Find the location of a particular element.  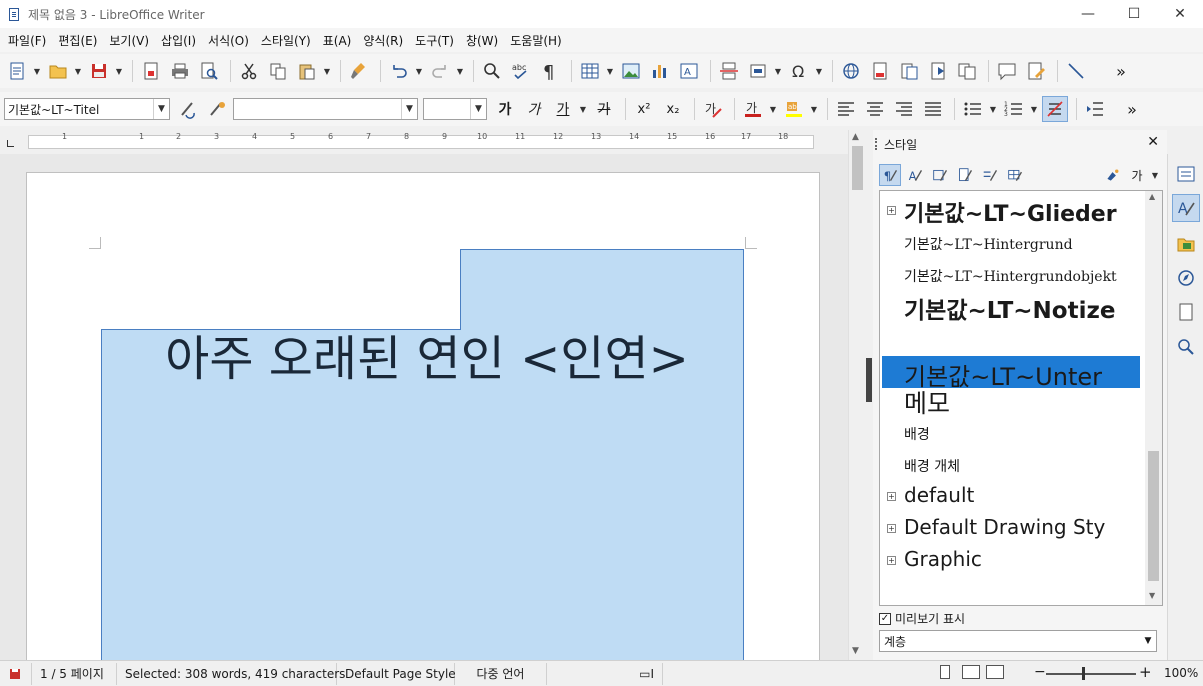

minimize-button: — is located at coordinates (1088, 14).